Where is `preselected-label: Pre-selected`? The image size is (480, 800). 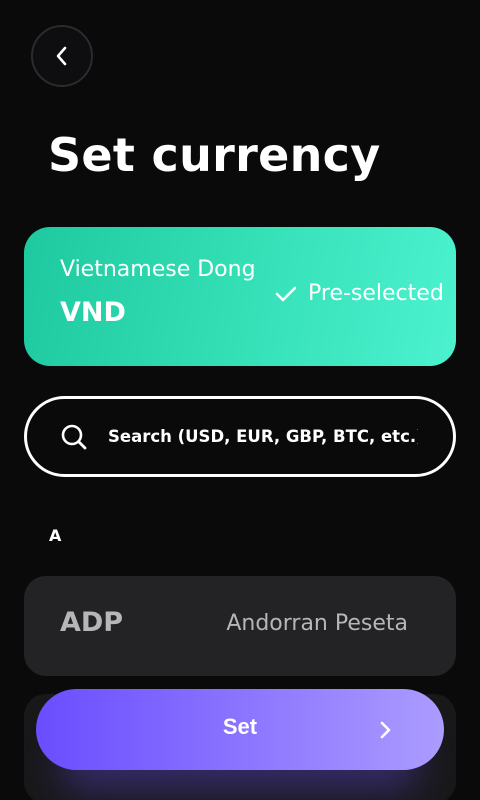
preselected-label: Pre-selected is located at coordinates (376, 293).